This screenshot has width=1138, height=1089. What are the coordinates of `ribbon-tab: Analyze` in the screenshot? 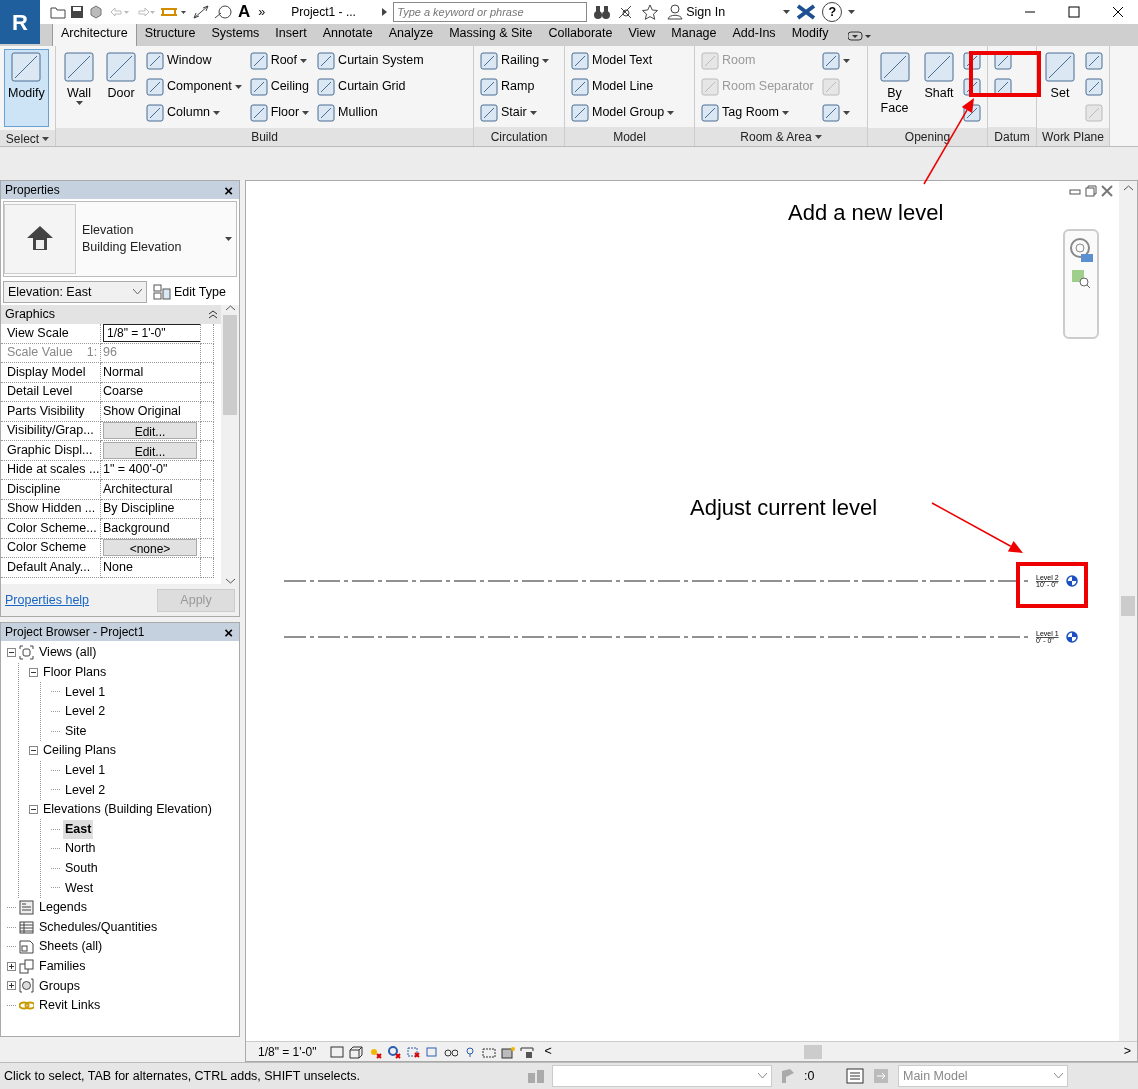 It's located at (411, 35).